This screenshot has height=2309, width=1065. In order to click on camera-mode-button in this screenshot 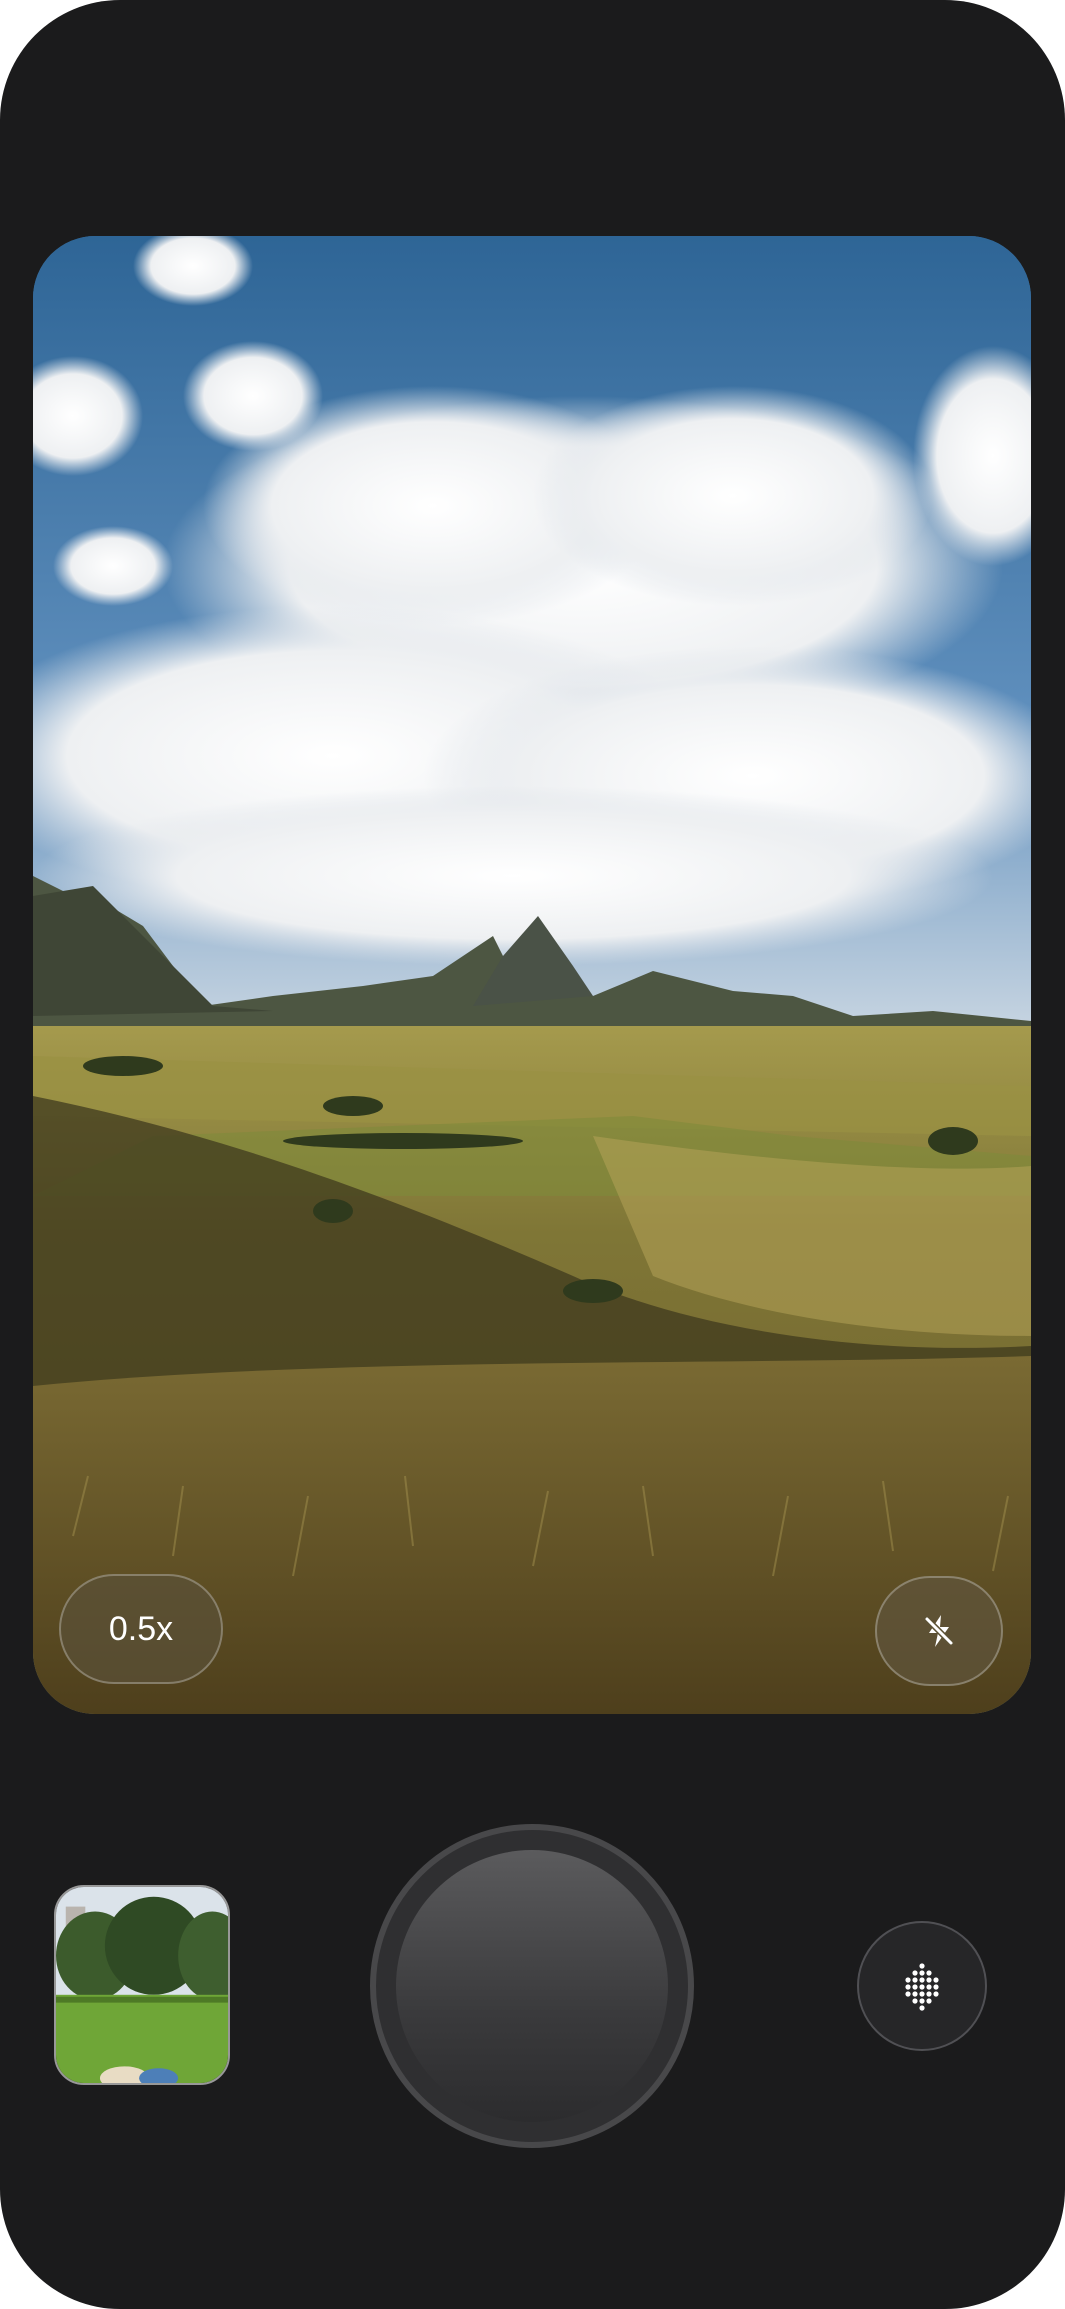, I will do `click(922, 1986)`.